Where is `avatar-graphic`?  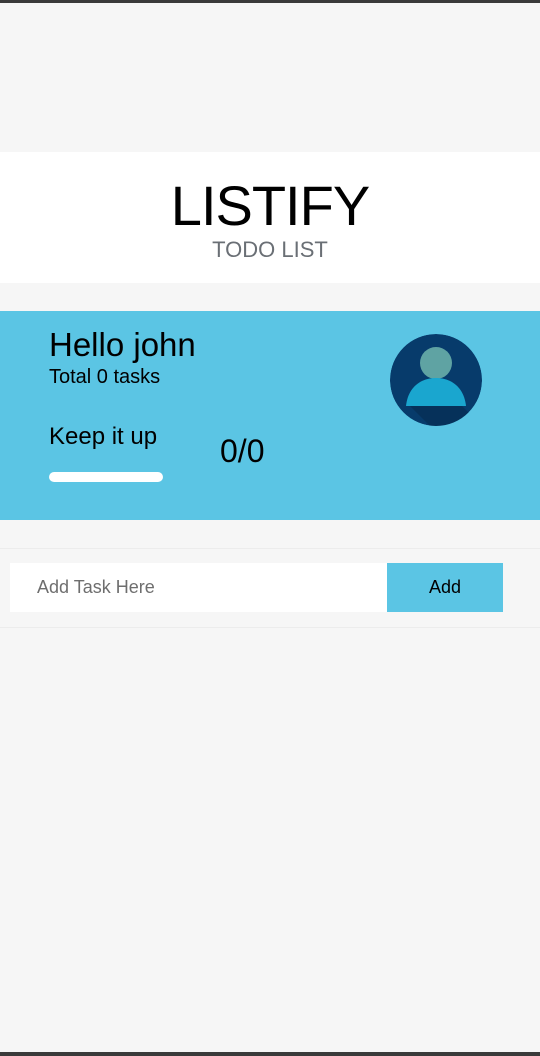 avatar-graphic is located at coordinates (436, 380).